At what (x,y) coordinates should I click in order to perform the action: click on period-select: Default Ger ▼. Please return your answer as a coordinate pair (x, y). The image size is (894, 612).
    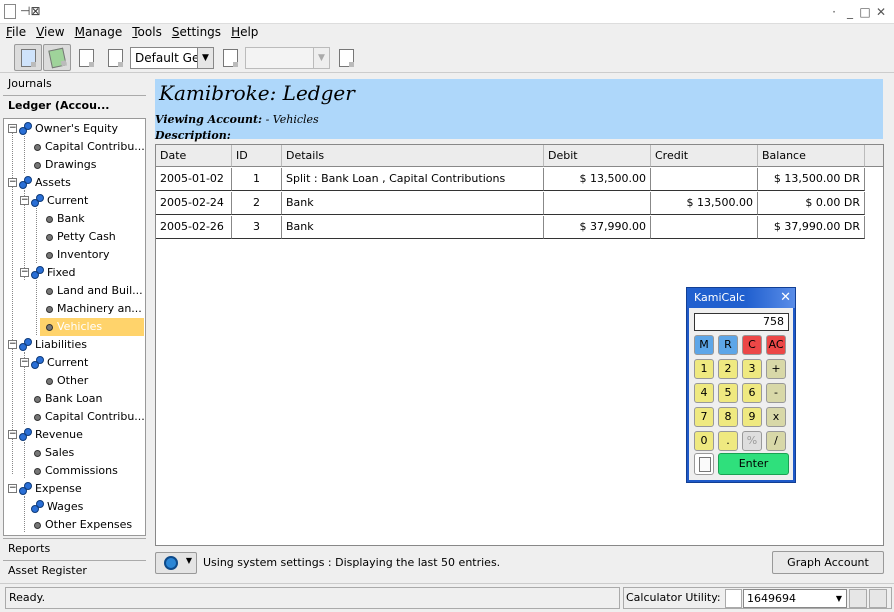
    Looking at the image, I should click on (172, 58).